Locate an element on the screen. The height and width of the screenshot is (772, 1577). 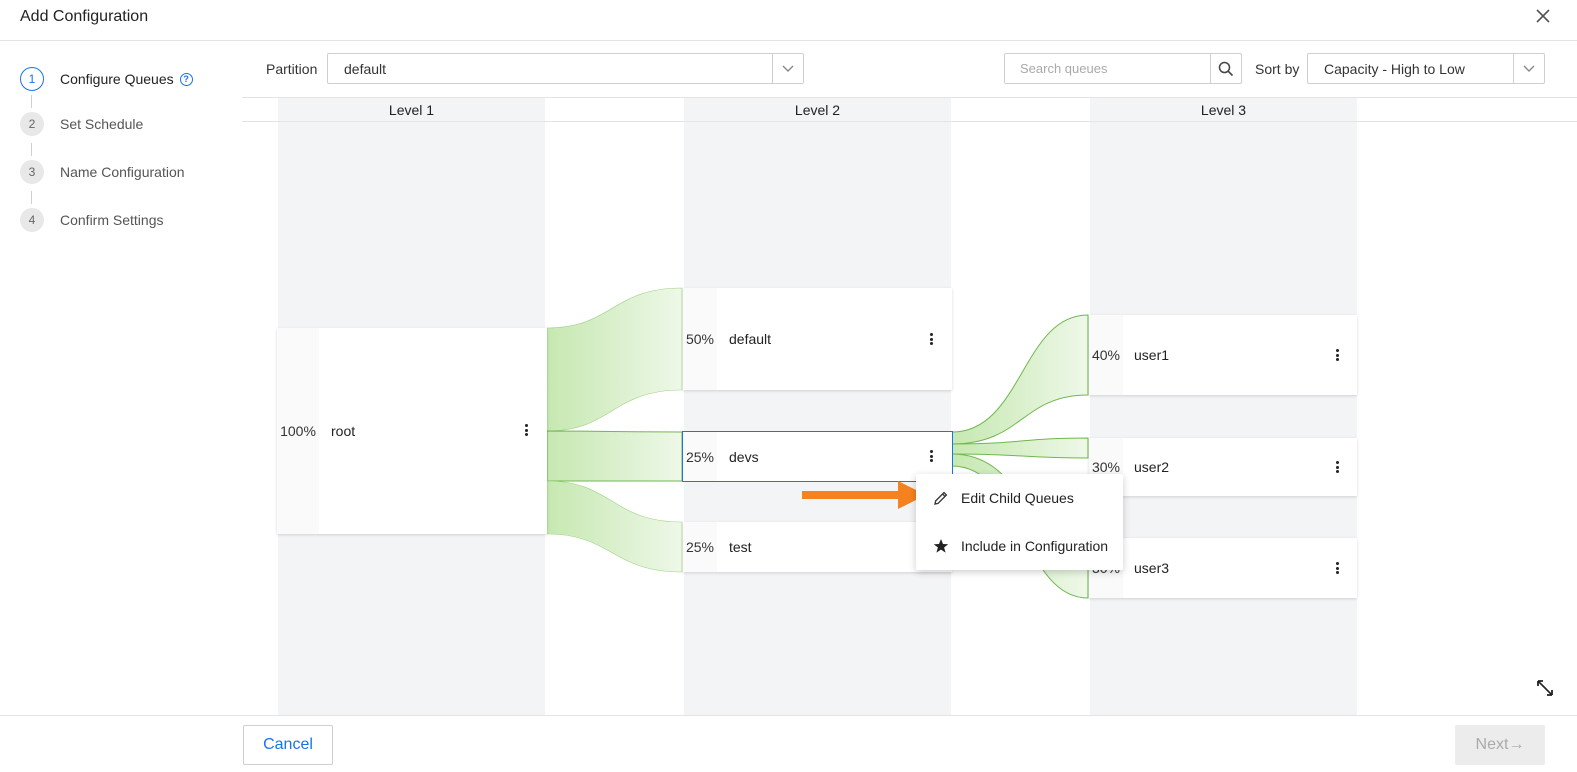
step-number: 1 is located at coordinates (32, 79).